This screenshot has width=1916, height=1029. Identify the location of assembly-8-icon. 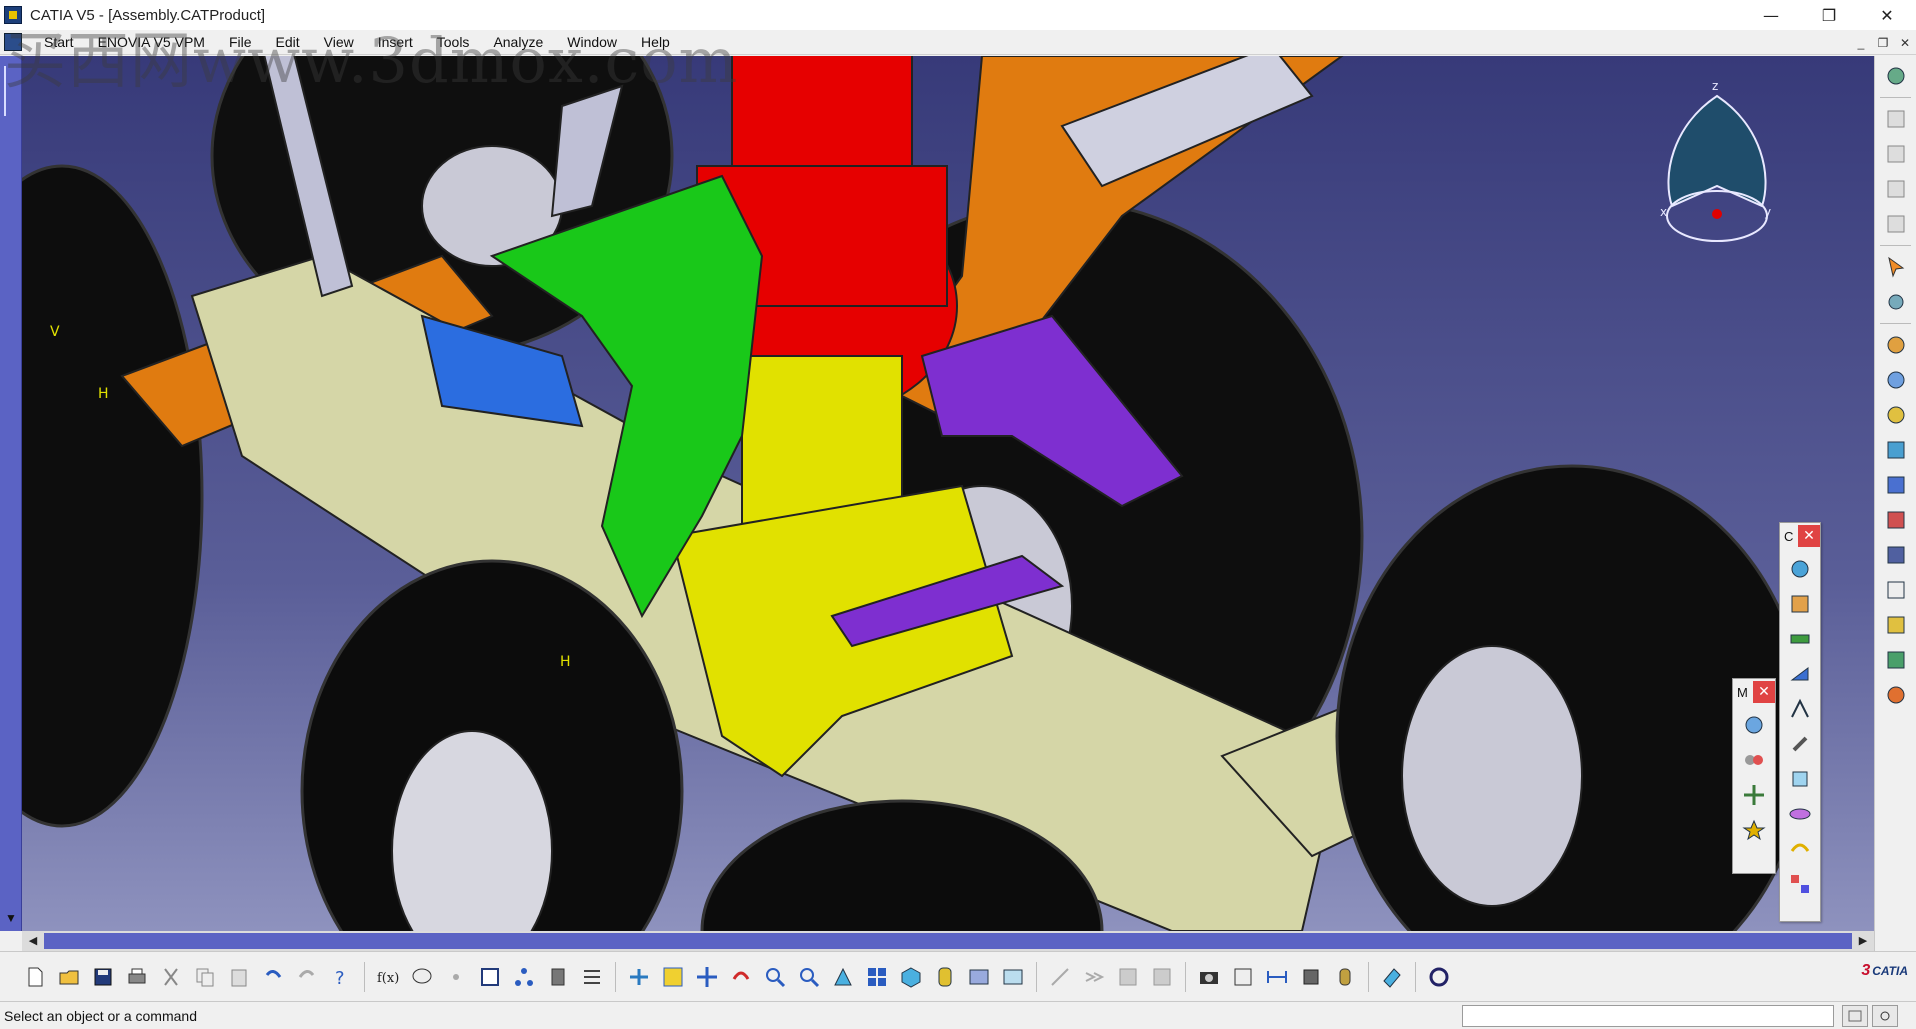
(1896, 590).